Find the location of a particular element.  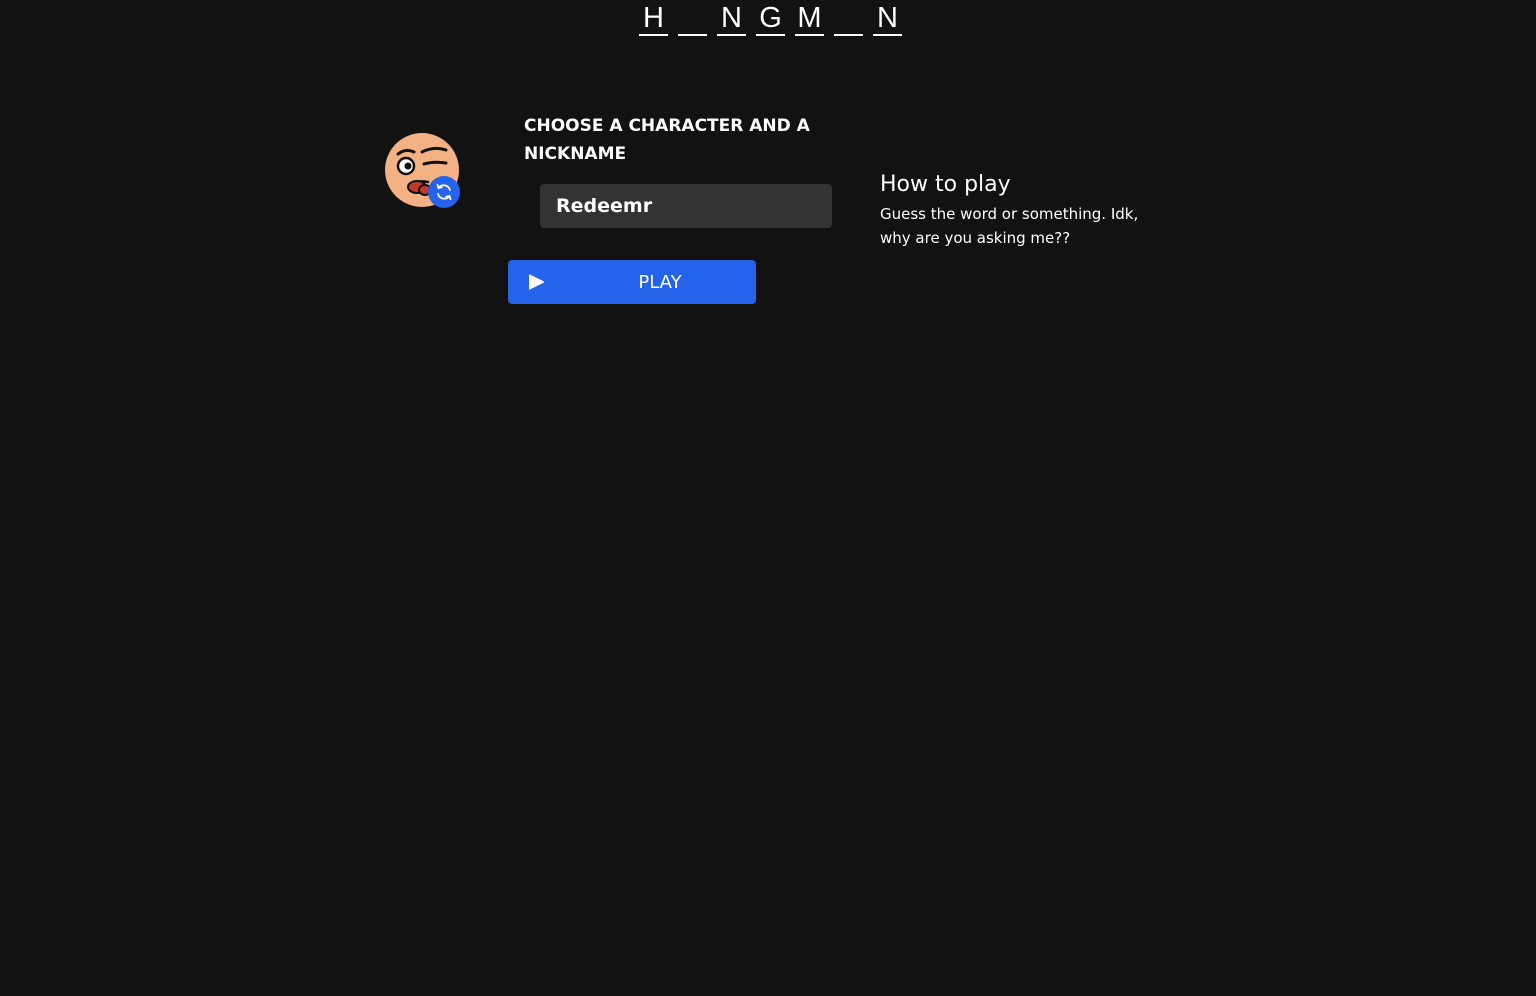

game-title: H N G M N is located at coordinates (770, 20).